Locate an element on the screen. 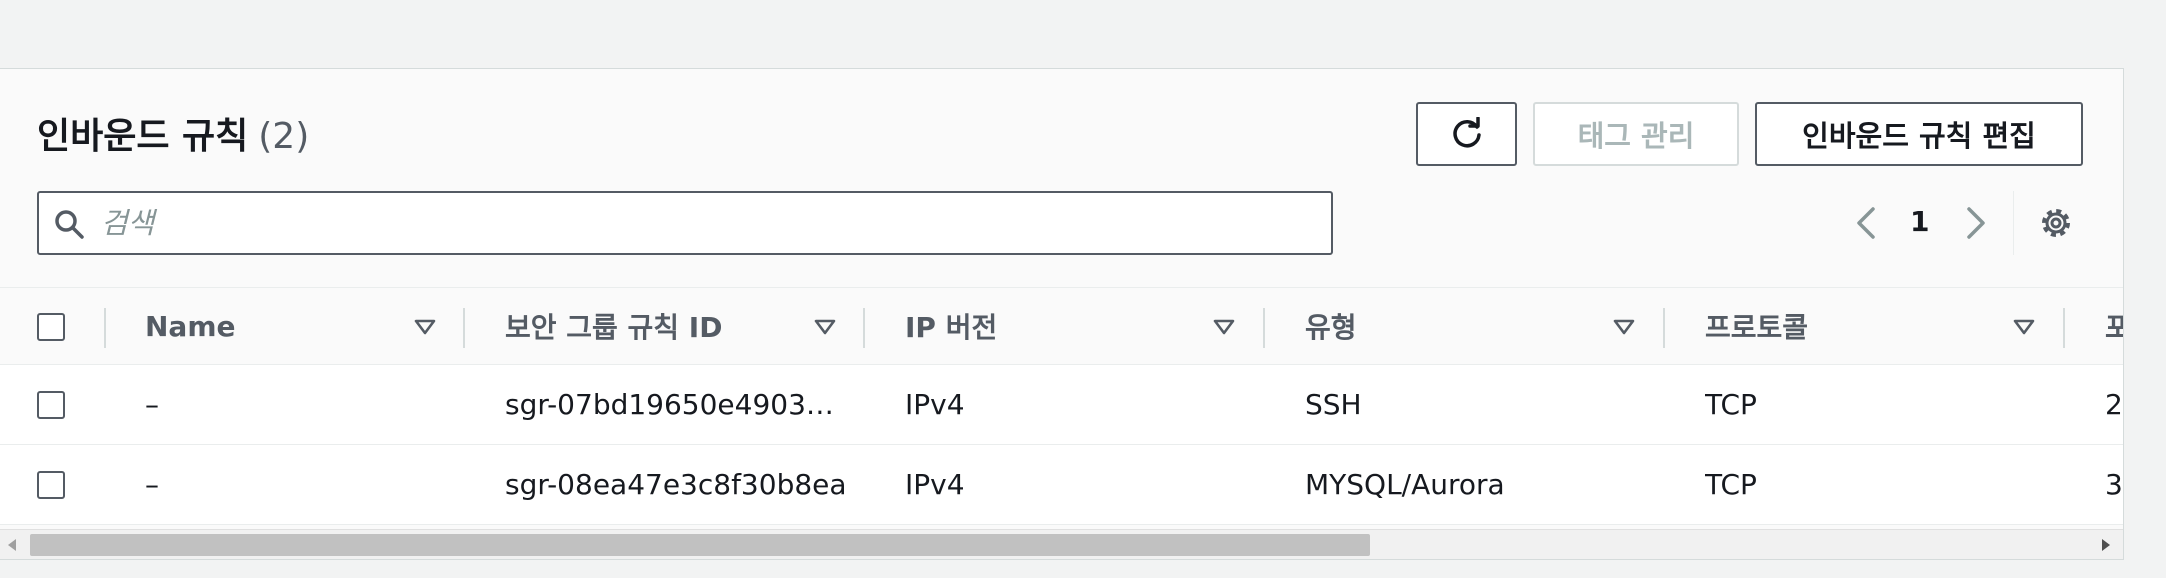 The height and width of the screenshot is (578, 2166). refresh-icon is located at coordinates (1466, 132).